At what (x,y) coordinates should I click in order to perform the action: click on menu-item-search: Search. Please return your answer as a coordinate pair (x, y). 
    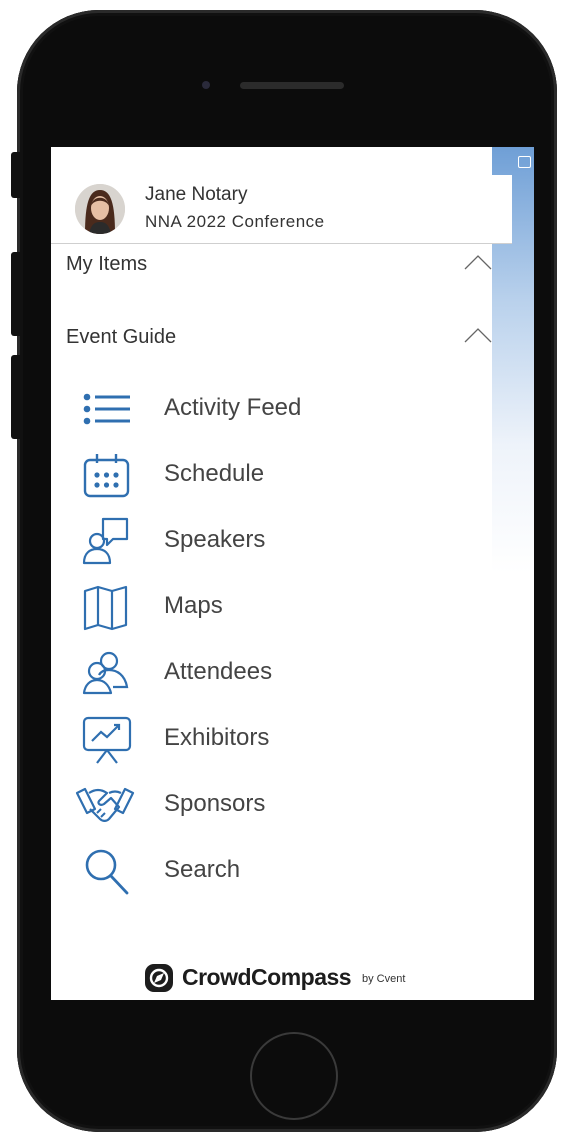
    Looking at the image, I should click on (281, 871).